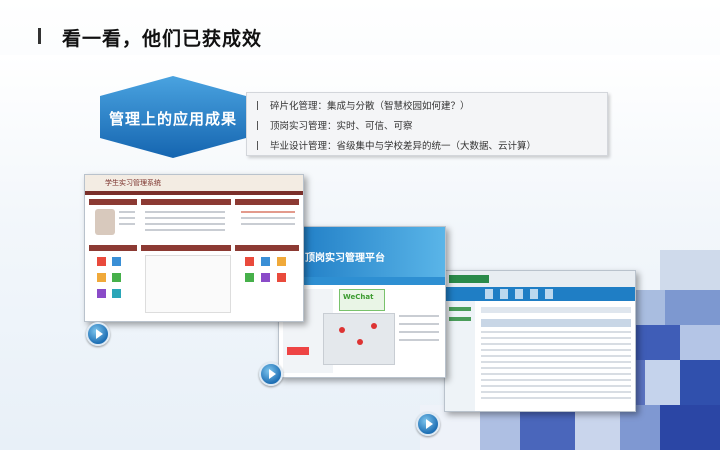 The height and width of the screenshot is (450, 720). I want to click on play-button-thesis, so click(428, 424).